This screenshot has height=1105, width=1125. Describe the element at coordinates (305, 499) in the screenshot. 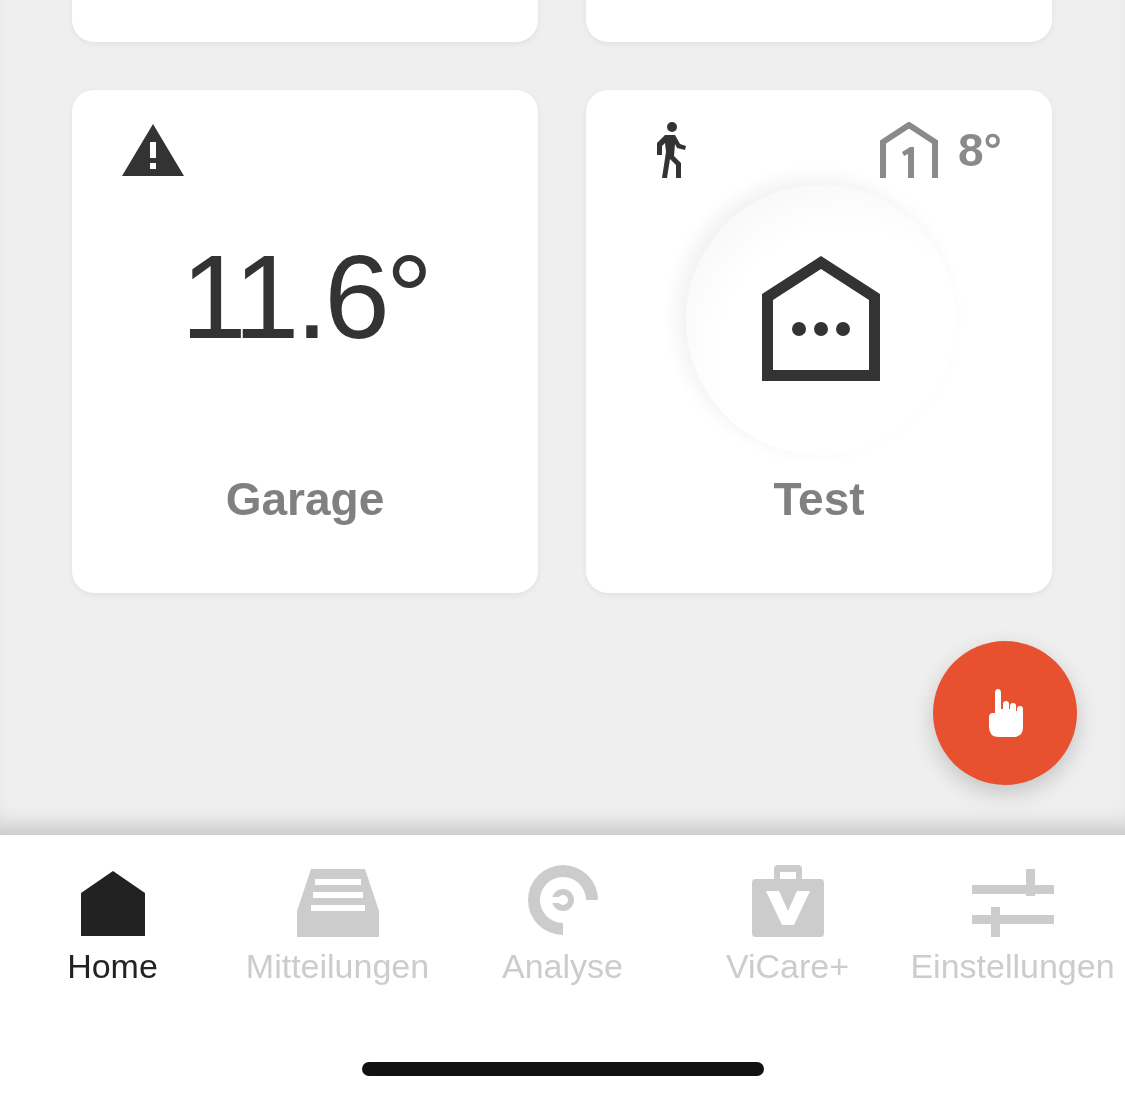

I see `room-name: Garage` at that location.